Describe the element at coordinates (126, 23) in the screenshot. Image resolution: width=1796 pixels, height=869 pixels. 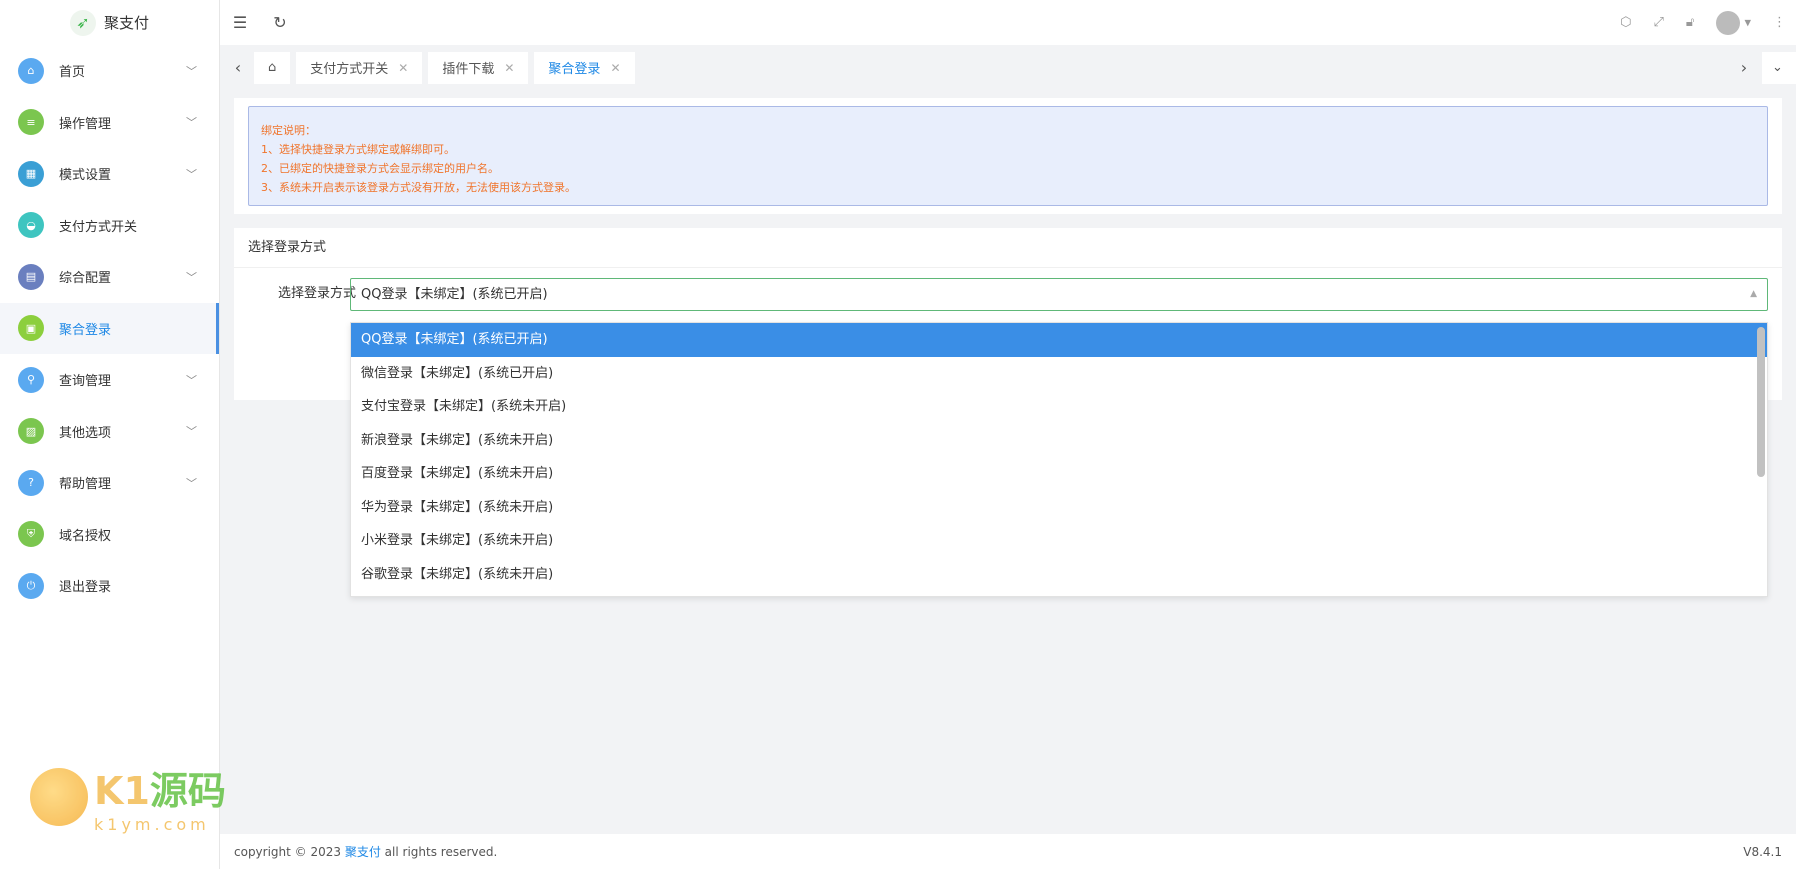
I see `app-title: 聚支付` at that location.